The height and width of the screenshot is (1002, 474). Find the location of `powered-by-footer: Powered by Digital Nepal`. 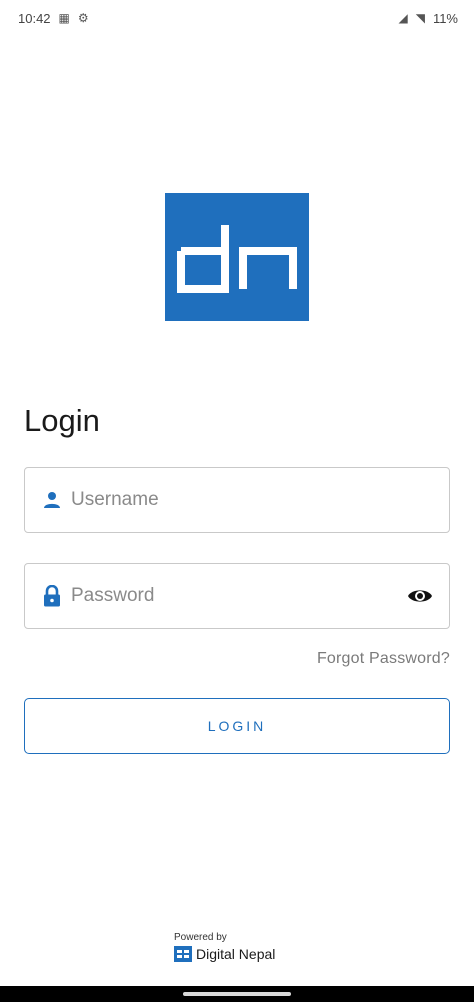

powered-by-footer: Powered by Digital Nepal is located at coordinates (244, 947).